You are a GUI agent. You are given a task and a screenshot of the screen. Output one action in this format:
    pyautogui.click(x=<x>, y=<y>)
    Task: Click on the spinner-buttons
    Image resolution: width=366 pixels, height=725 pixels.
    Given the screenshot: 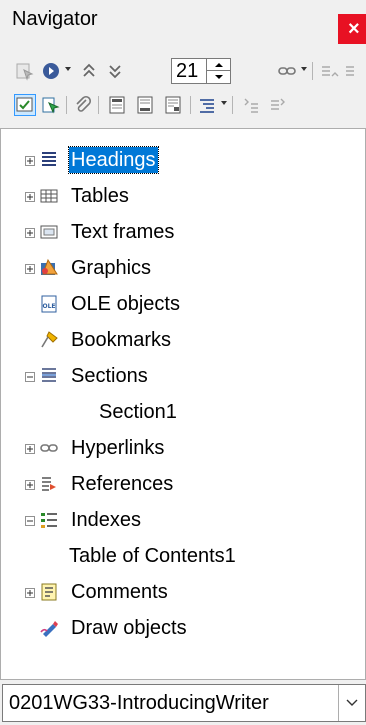 What is the action you would take?
    pyautogui.click(x=218, y=71)
    